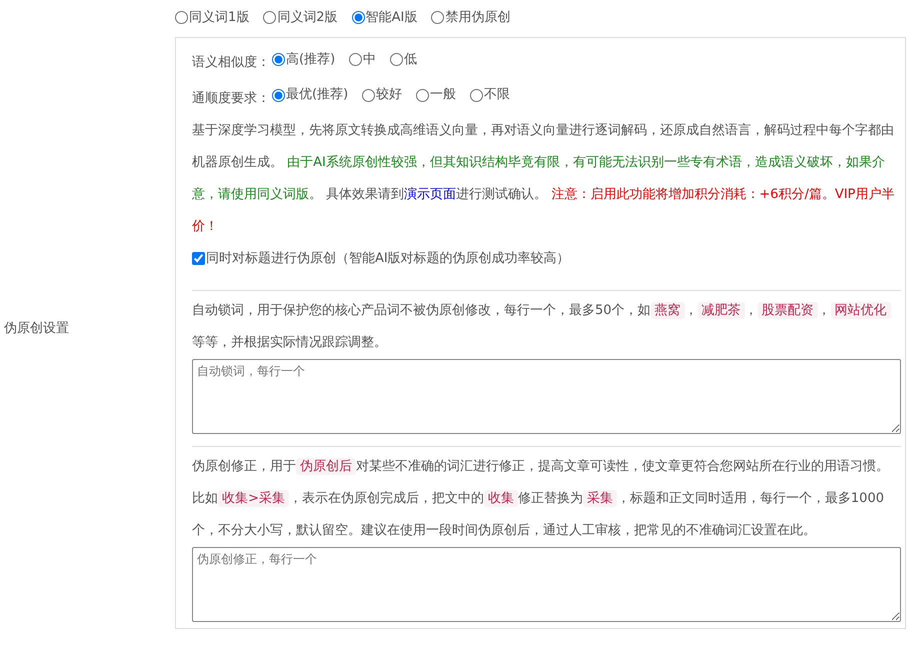 This screenshot has width=911, height=658. What do you see at coordinates (219, 18) in the screenshot?
I see `option-label: 同义词1版` at bounding box center [219, 18].